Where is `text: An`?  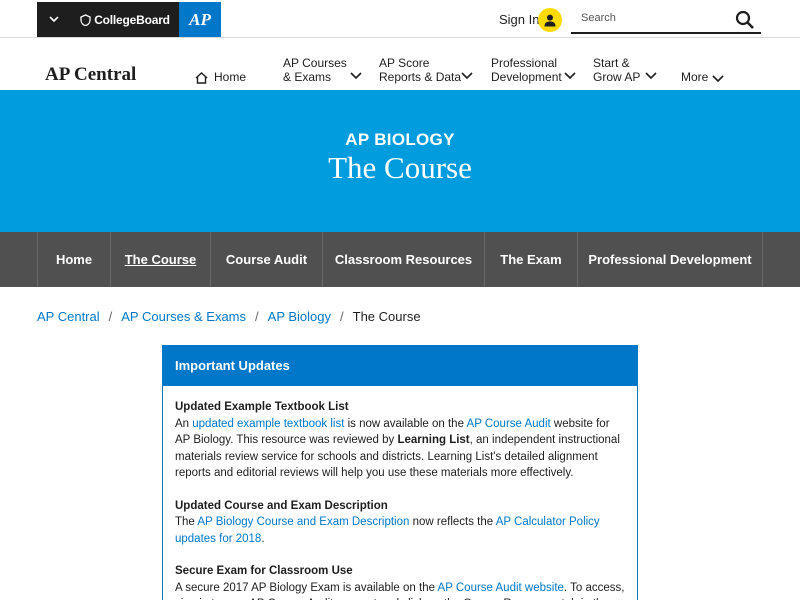
text: An is located at coordinates (184, 423).